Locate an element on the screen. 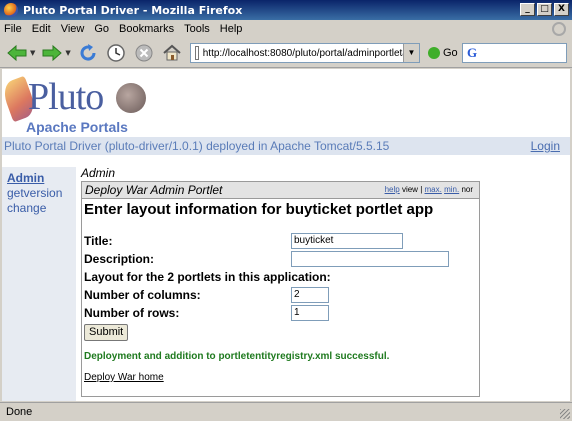 The image size is (572, 421). description-row: Description: is located at coordinates (280, 259).